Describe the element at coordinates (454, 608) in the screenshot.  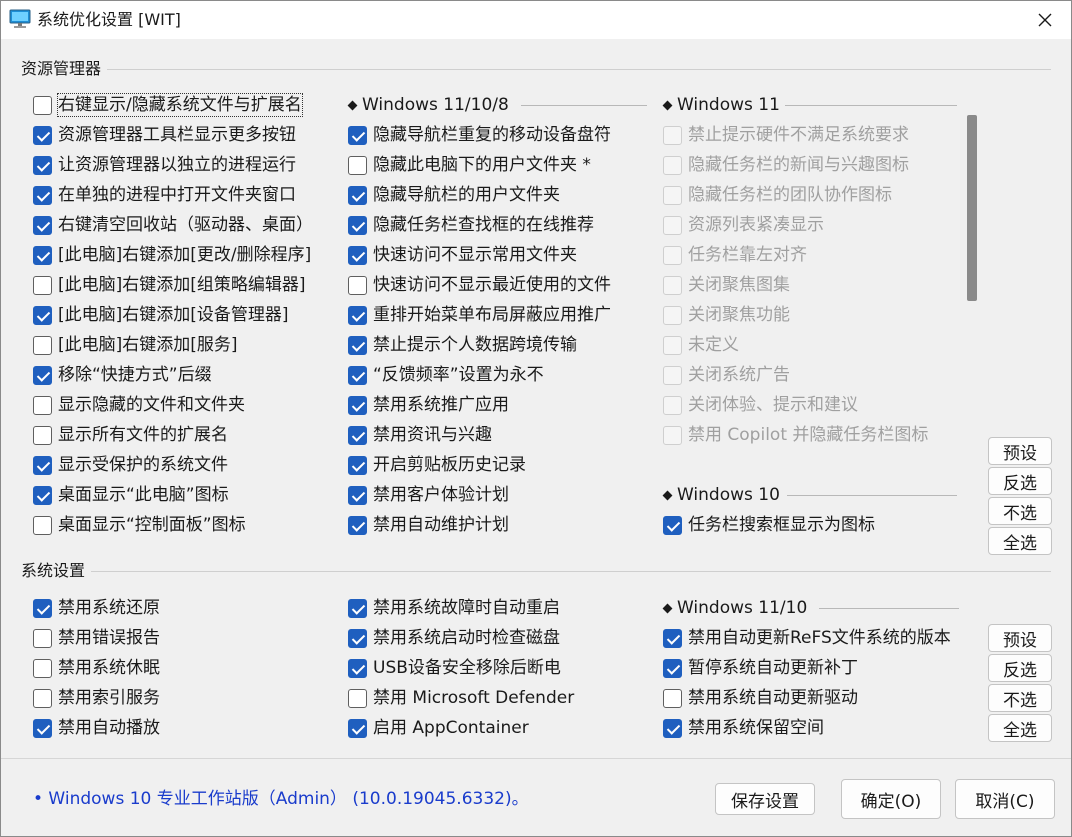
I see `checkbox-item: 禁用系统故障时自动重启` at that location.